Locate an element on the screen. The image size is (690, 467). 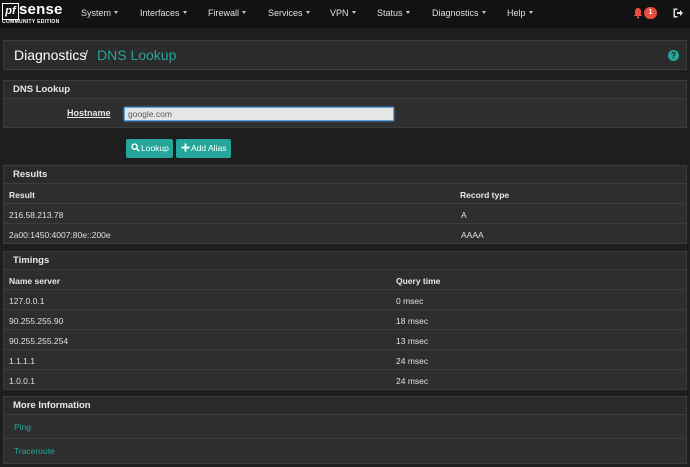
name-server-value: 90.255.255.90 is located at coordinates (36, 321).